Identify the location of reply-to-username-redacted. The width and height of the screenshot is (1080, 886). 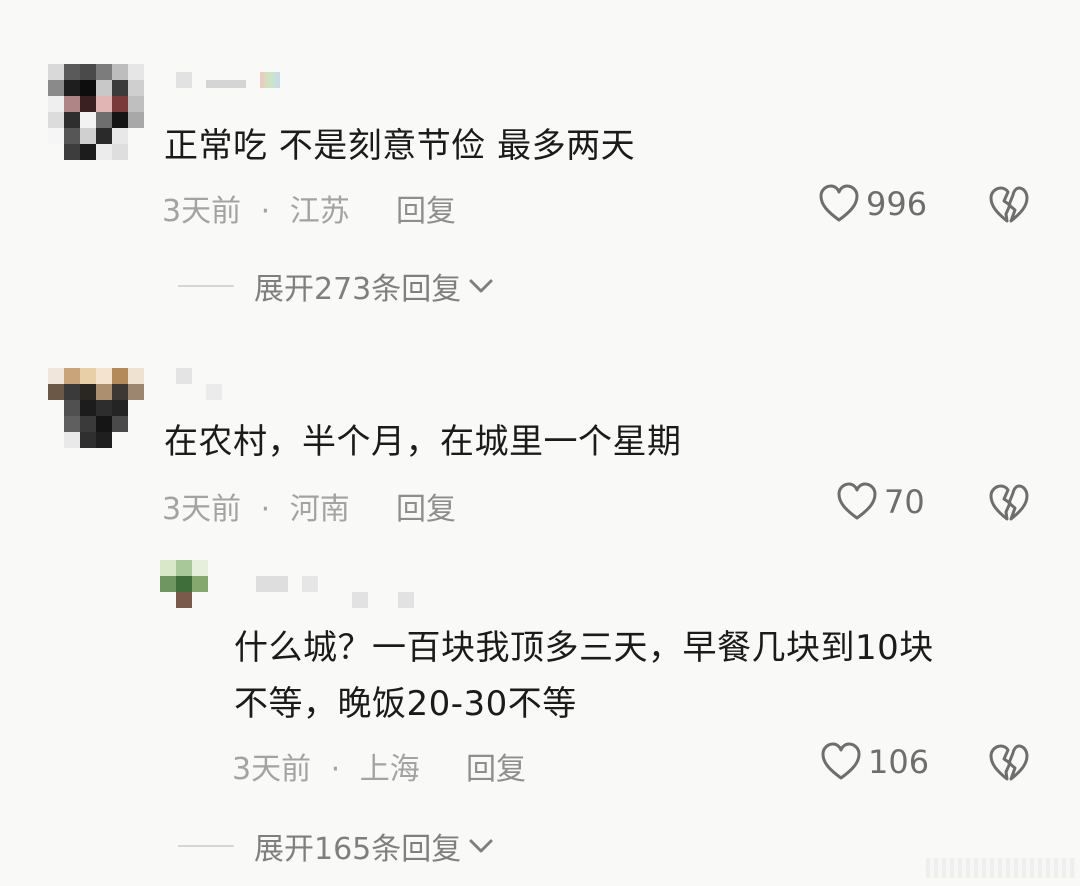
(383, 600).